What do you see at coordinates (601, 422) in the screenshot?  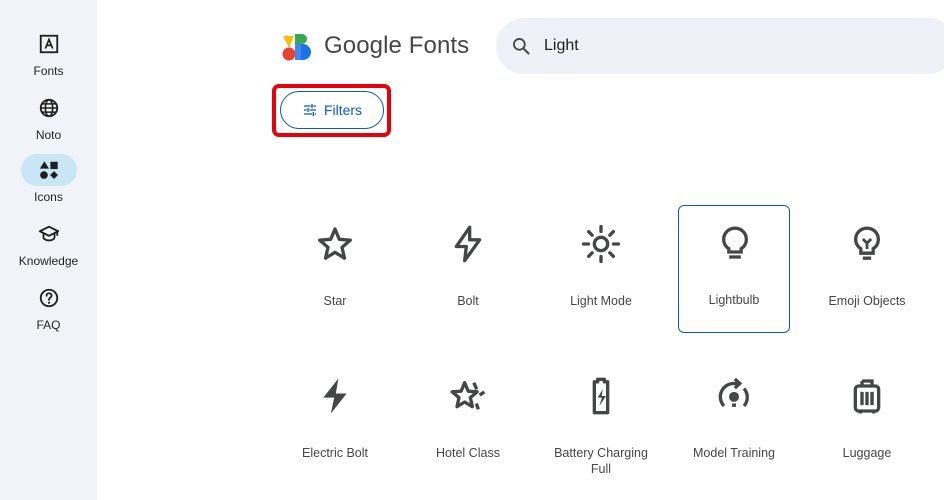 I see `icon-tile-battery-charging-full: Battery Charging Full` at bounding box center [601, 422].